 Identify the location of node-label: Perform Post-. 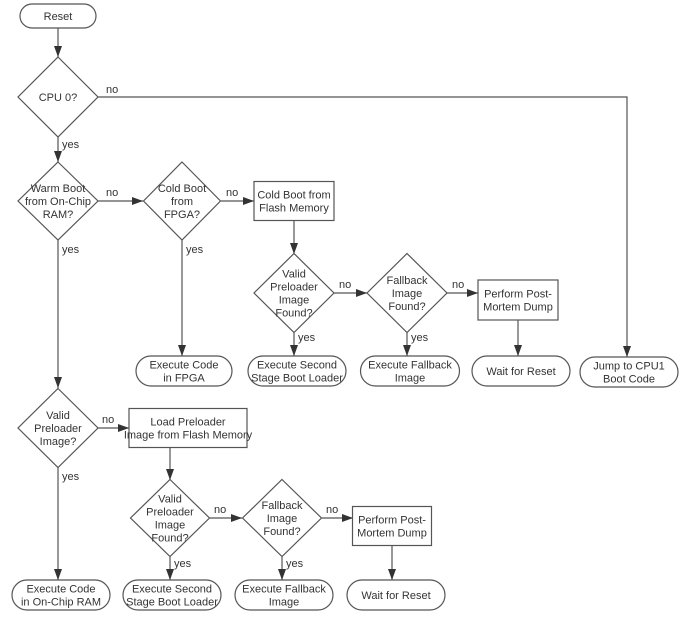
(392, 521).